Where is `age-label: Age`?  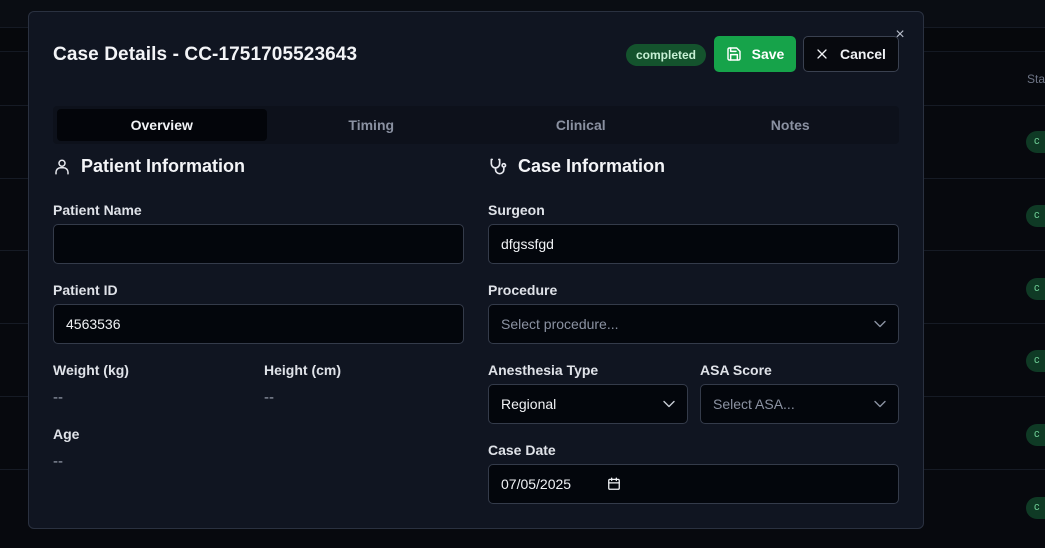 age-label: Age is located at coordinates (66, 434).